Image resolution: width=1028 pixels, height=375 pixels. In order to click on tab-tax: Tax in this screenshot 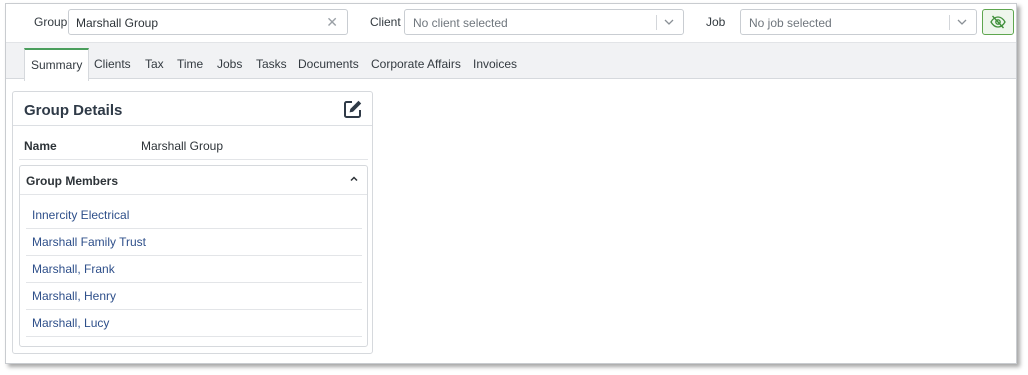, I will do `click(154, 64)`.